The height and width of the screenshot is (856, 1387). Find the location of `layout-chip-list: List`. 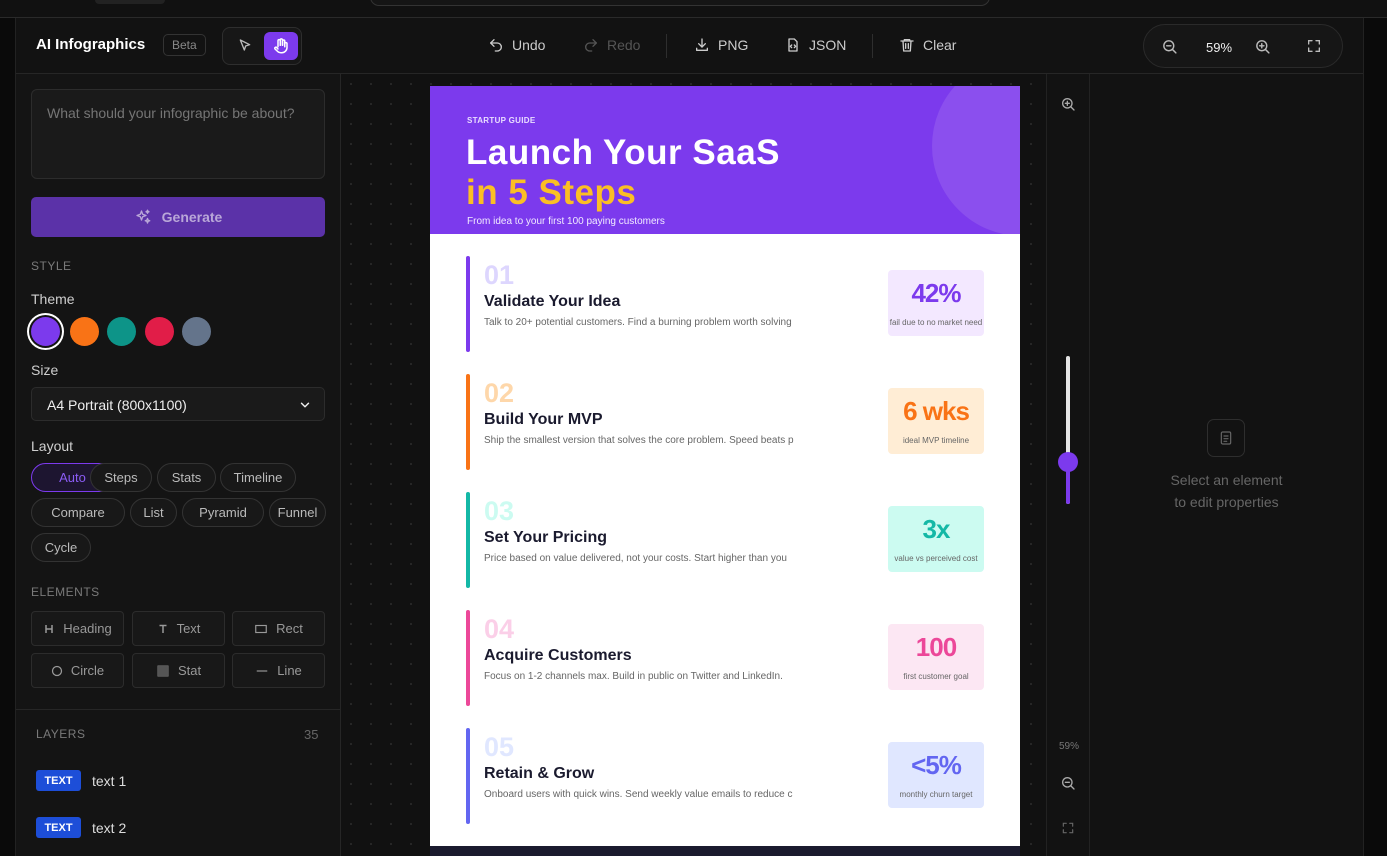

layout-chip-list: List is located at coordinates (153, 512).